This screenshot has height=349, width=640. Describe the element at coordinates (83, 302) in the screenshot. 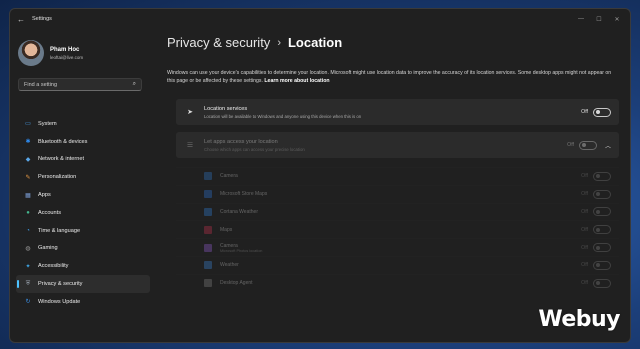

I see `sidebar-item-windows-update: ↻ Windows Update` at that location.